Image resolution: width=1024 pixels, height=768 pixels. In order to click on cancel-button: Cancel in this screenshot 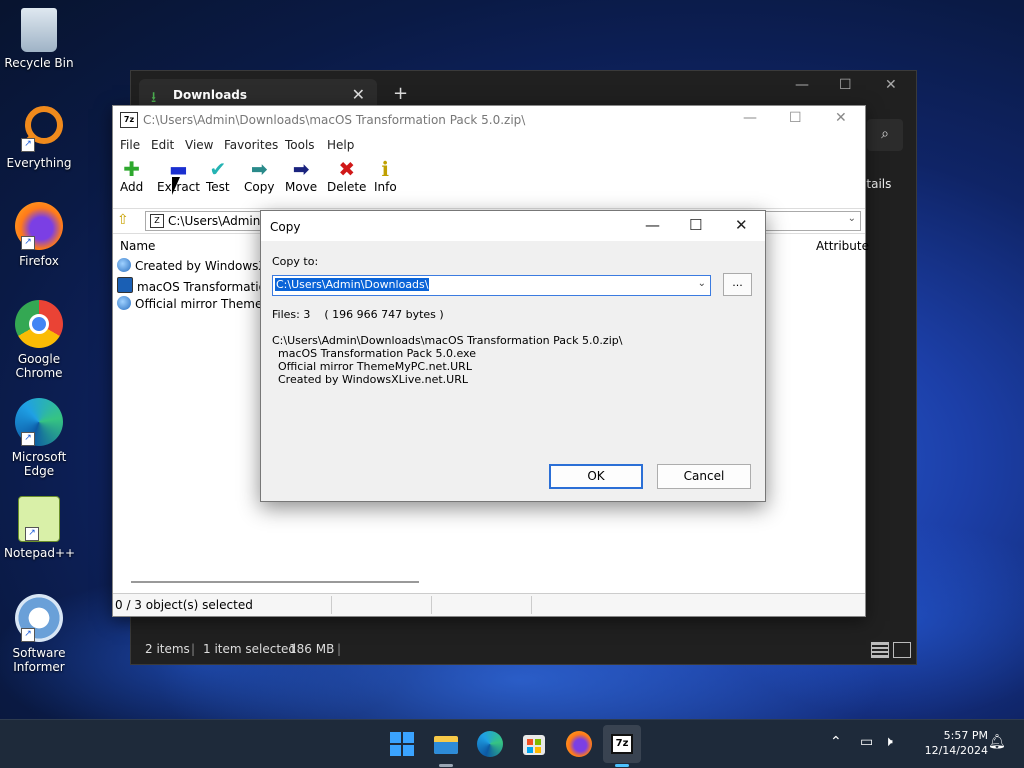, I will do `click(704, 476)`.